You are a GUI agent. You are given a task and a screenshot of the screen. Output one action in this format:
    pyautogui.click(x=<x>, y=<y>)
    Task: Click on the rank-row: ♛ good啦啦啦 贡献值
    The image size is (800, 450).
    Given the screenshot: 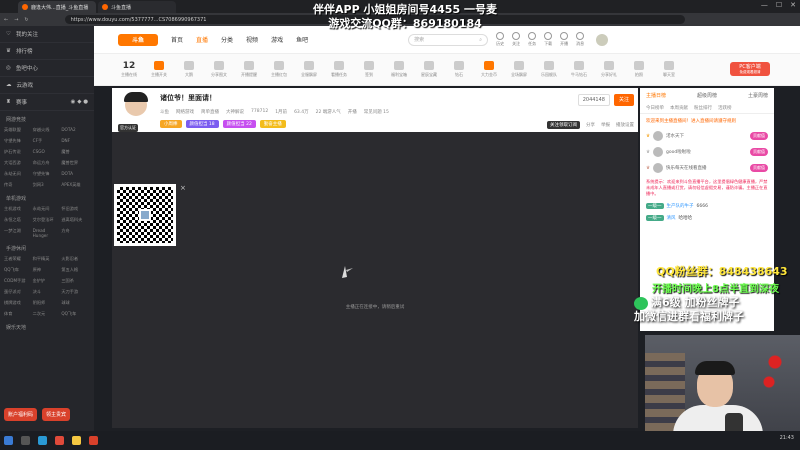 What is the action you would take?
    pyautogui.click(x=707, y=152)
    